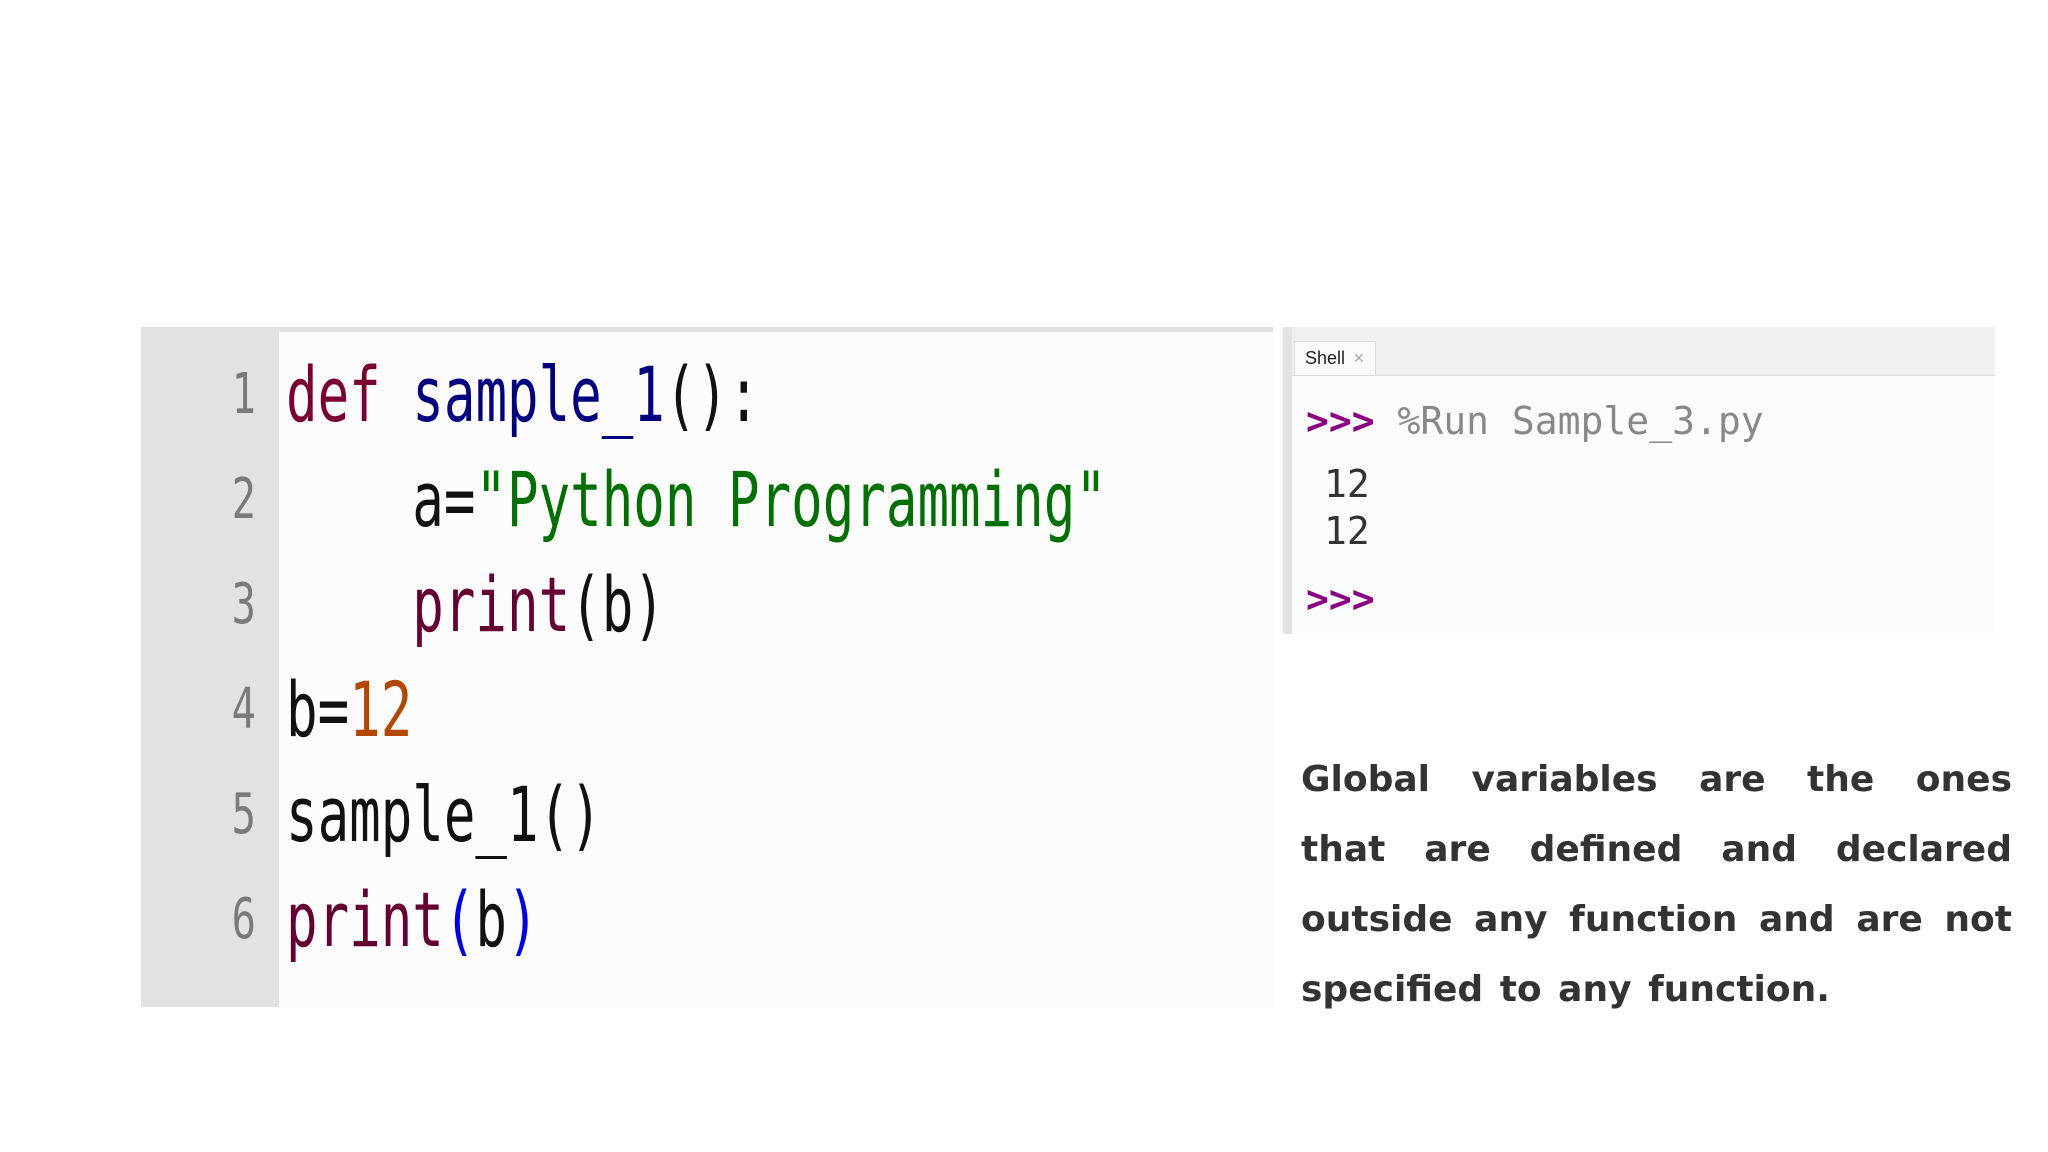 The height and width of the screenshot is (1152, 2048). I want to click on tab-shell: Shell ✕, so click(1335, 358).